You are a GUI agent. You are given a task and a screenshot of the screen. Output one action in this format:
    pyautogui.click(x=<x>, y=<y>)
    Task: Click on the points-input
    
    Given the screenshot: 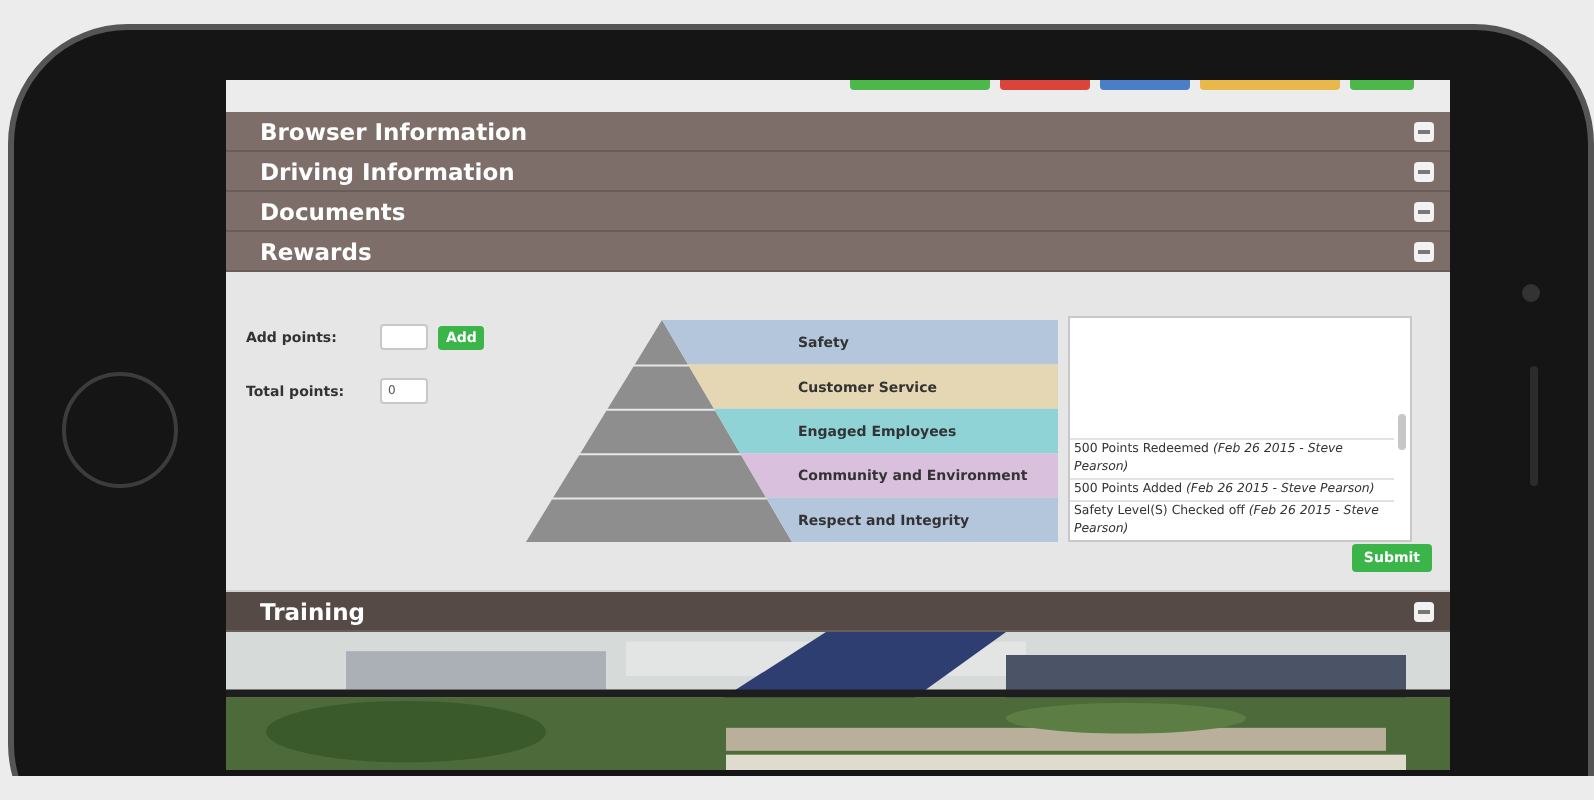 What is the action you would take?
    pyautogui.click(x=404, y=337)
    